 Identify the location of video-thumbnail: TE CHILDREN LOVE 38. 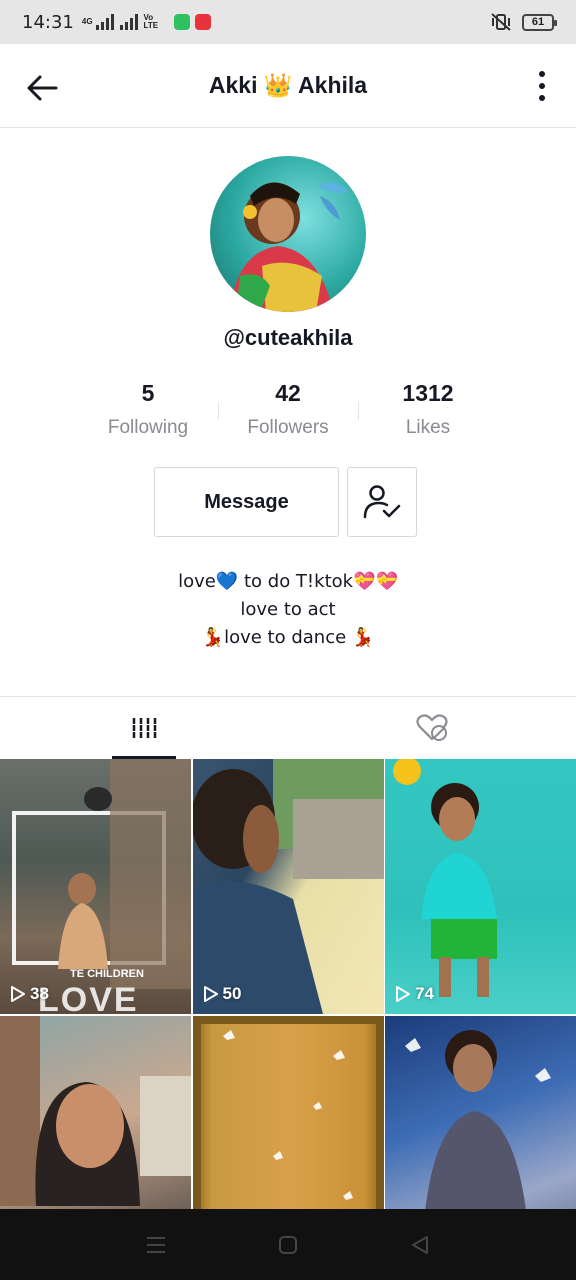
(95, 886).